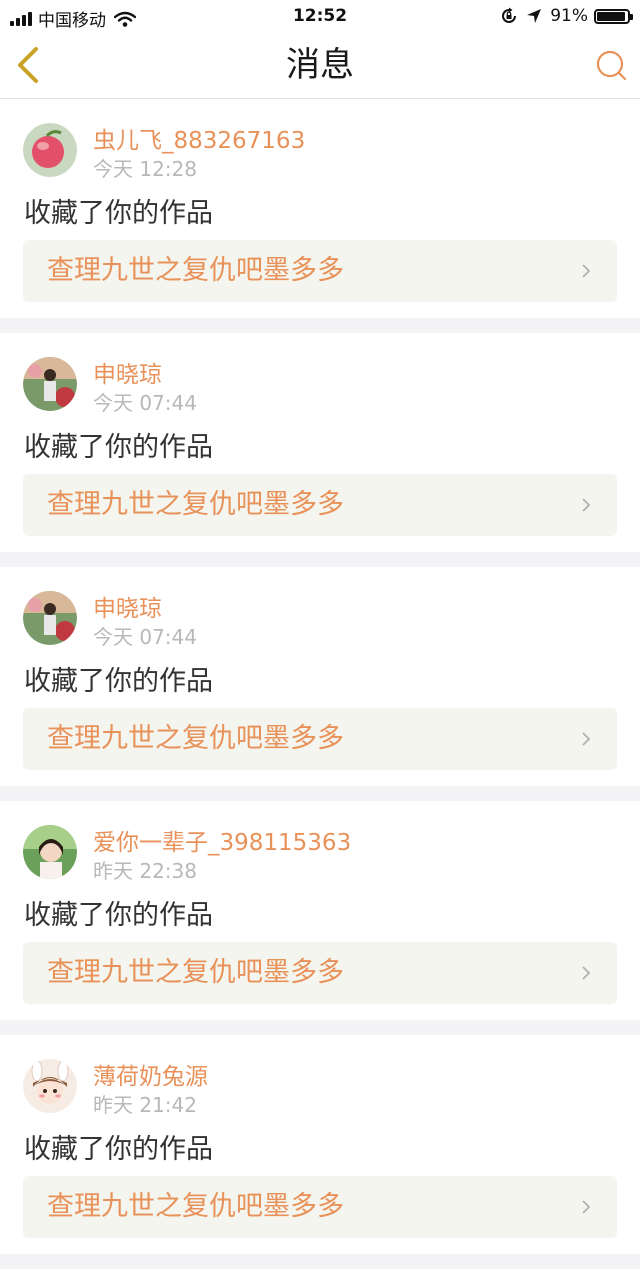 The image size is (640, 1269). Describe the element at coordinates (145, 169) in the screenshot. I see `message-time: 今天 12:28` at that location.